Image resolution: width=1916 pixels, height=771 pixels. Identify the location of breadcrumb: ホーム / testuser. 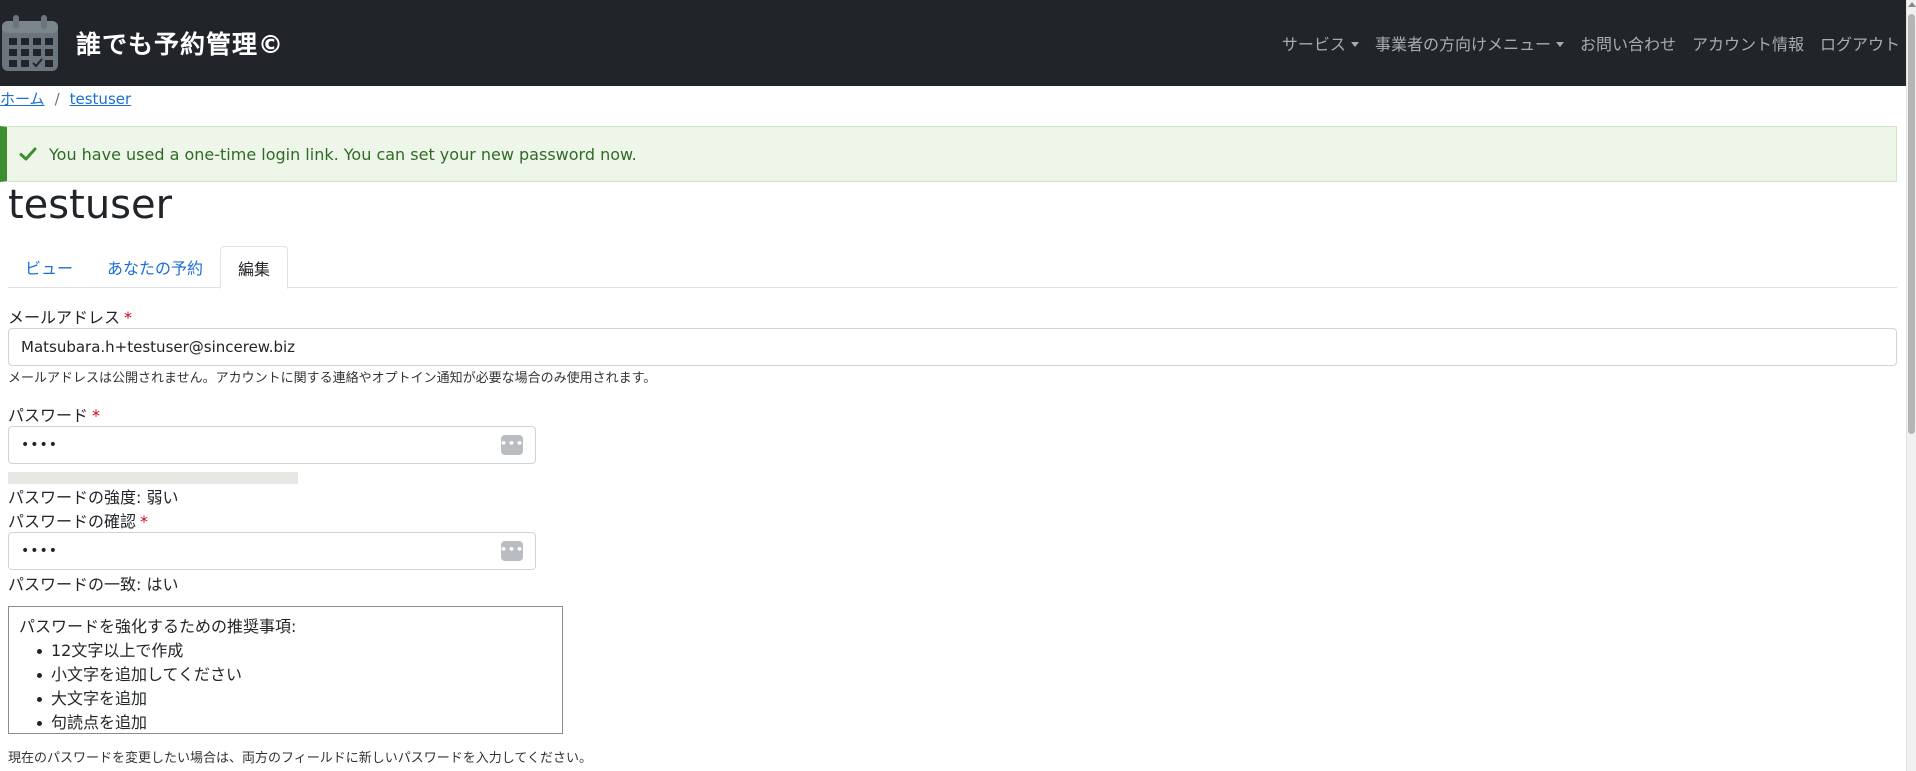
(65, 98).